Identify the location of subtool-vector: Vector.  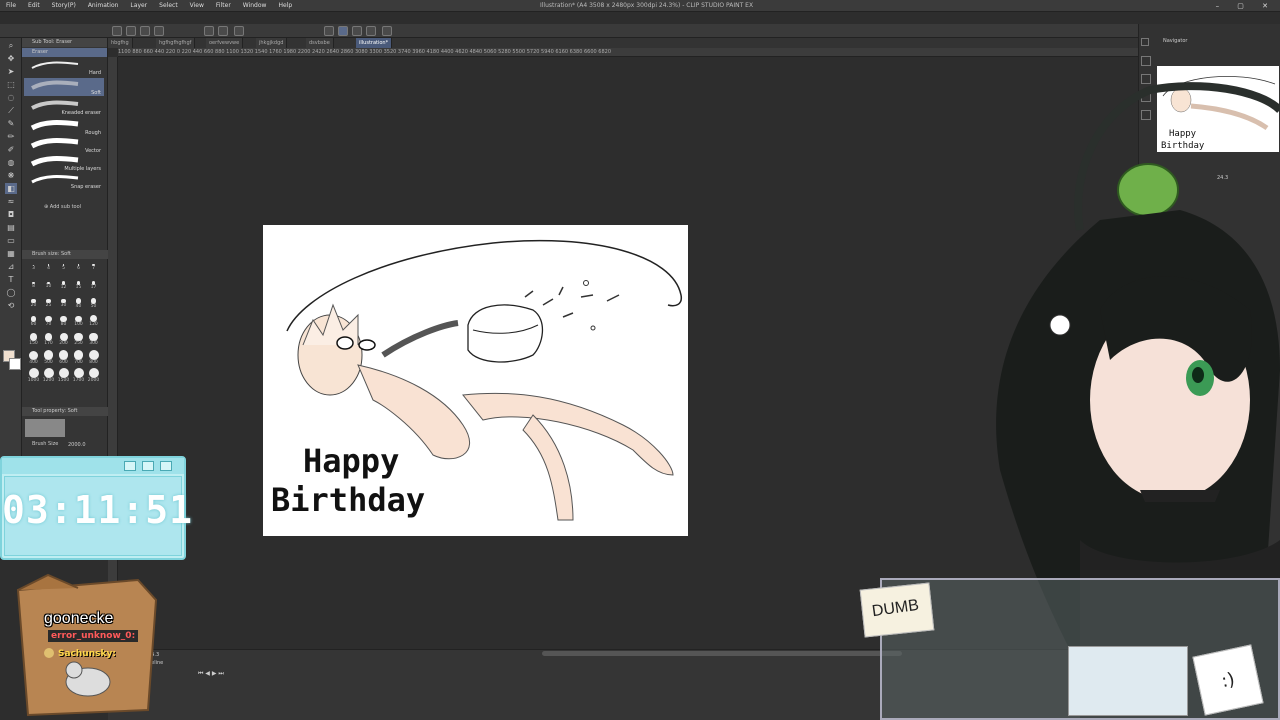
(64, 145).